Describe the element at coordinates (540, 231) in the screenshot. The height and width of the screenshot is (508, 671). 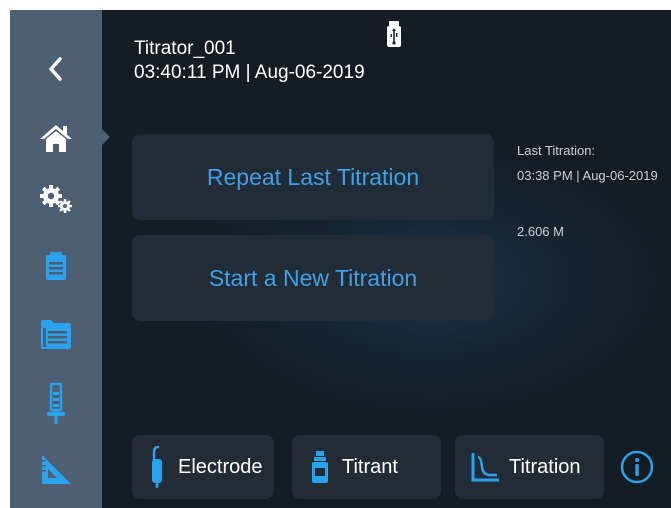
I see `last-titration-result: 2.606 M` at that location.